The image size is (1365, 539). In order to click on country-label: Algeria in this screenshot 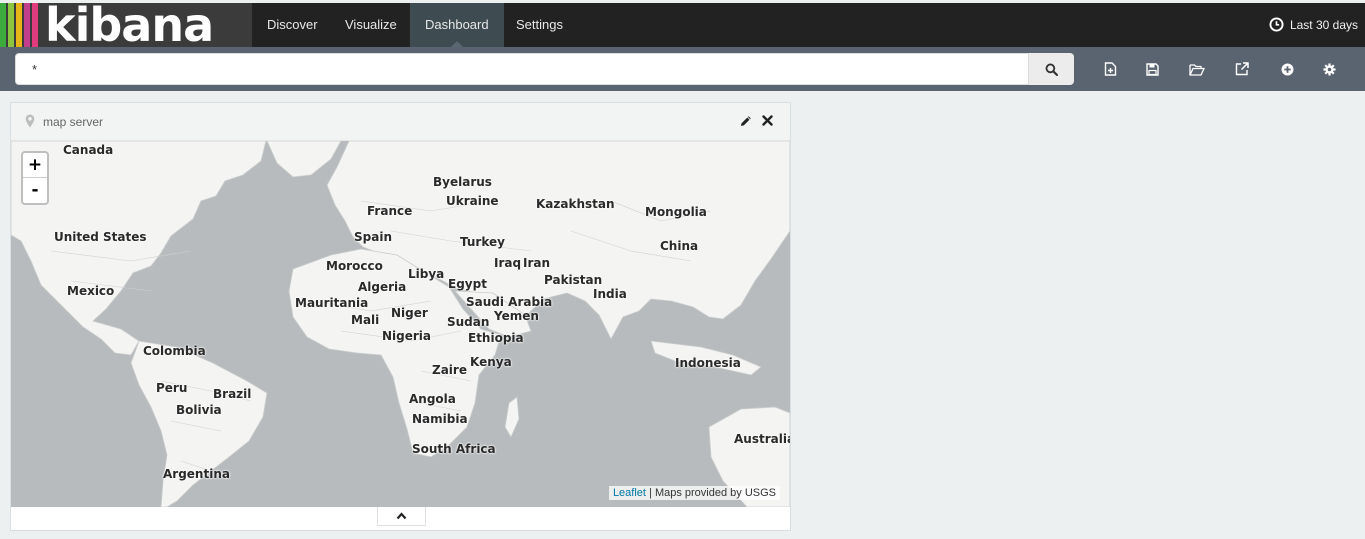, I will do `click(382, 287)`.